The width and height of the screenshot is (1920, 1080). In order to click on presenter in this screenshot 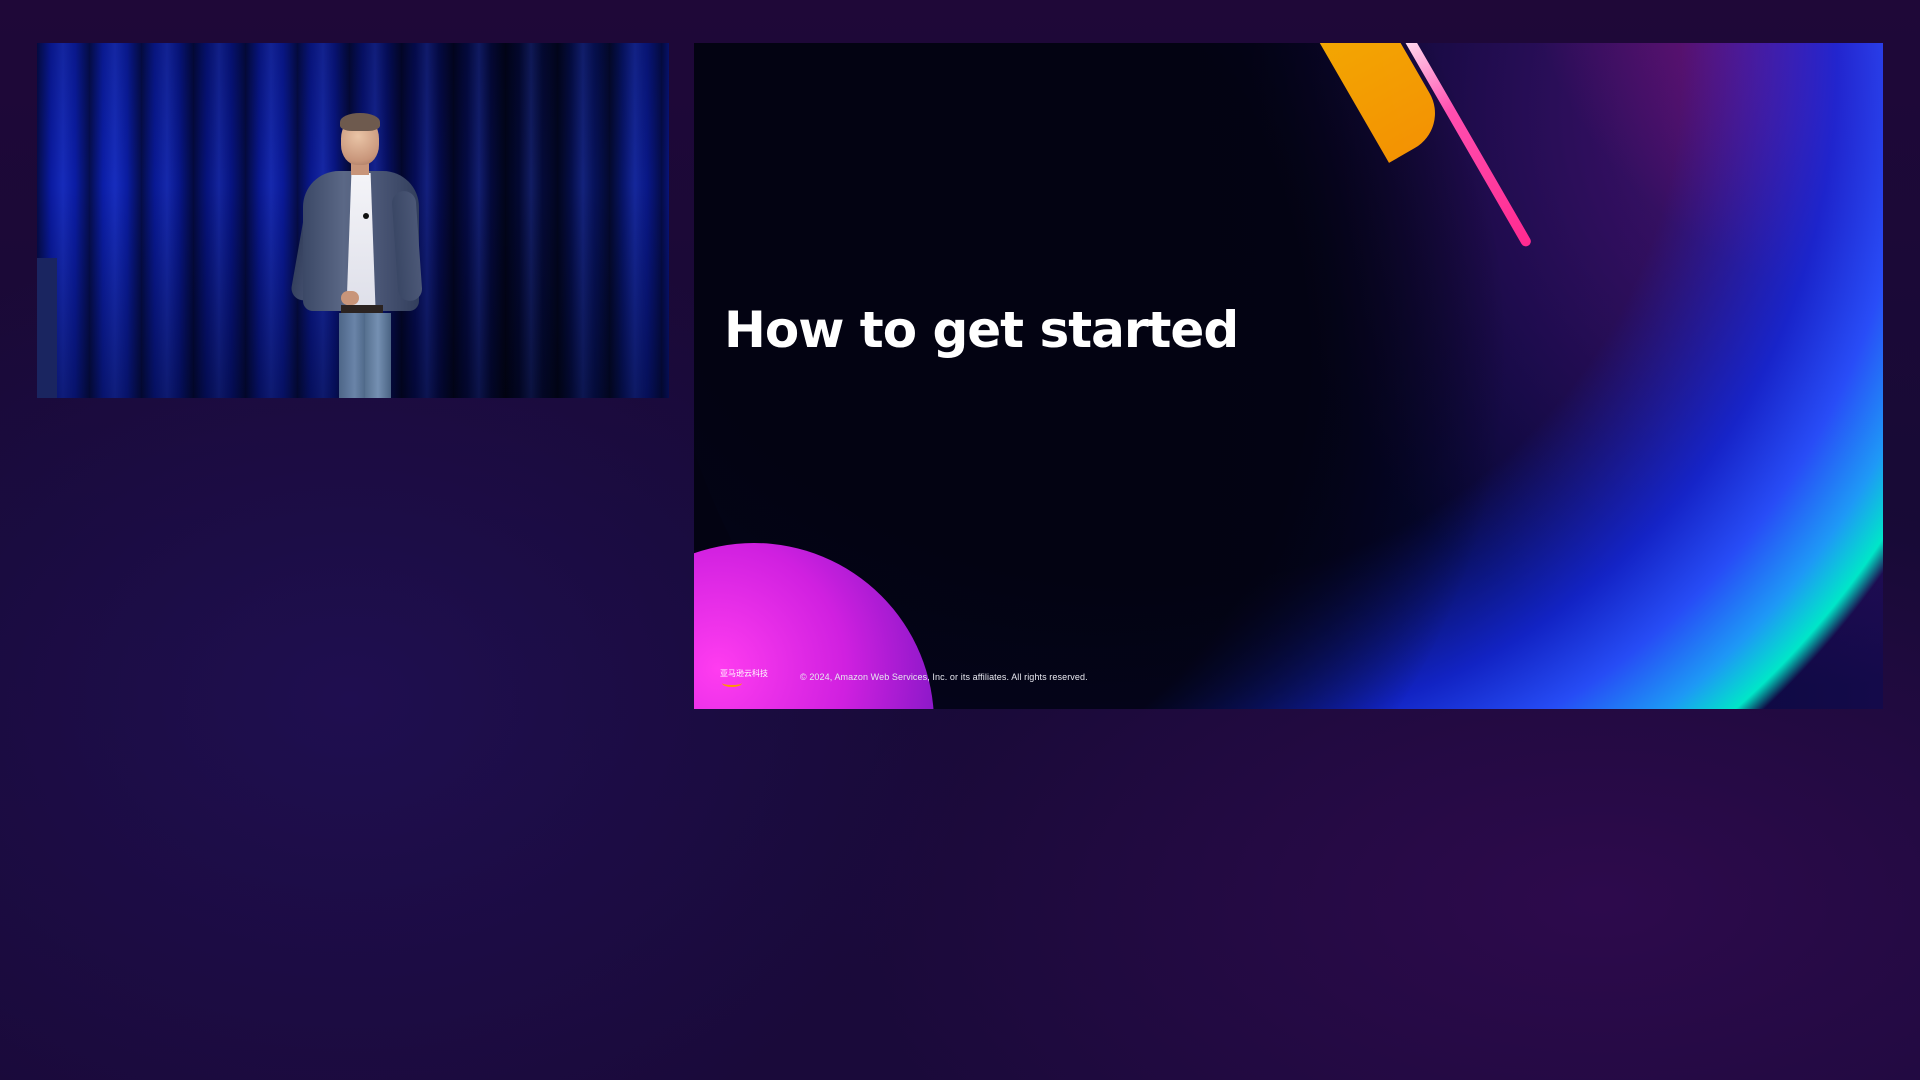, I will do `click(354, 235)`.